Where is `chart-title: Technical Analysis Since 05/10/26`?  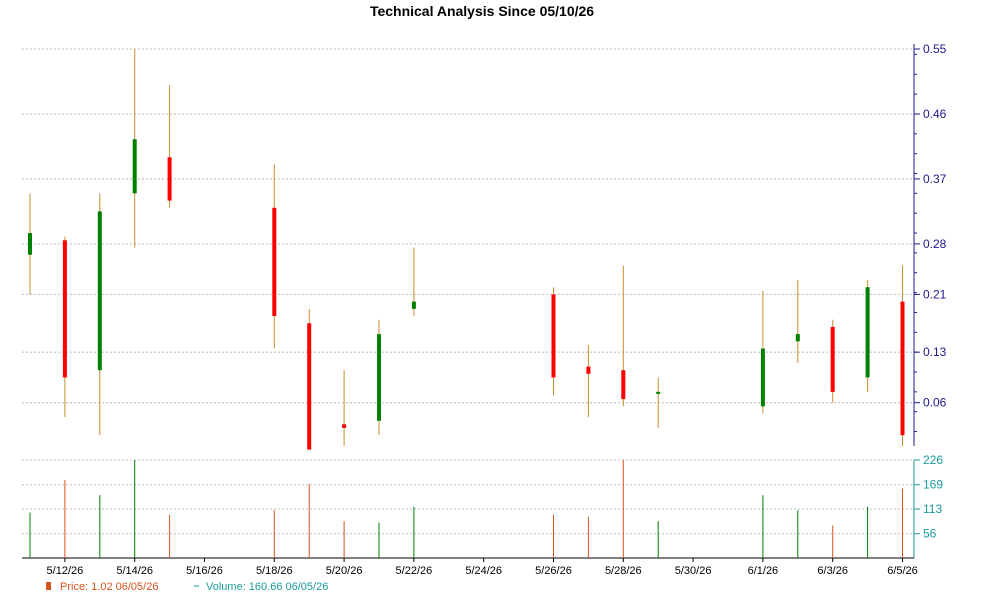 chart-title: Technical Analysis Since 05/10/26 is located at coordinates (482, 11).